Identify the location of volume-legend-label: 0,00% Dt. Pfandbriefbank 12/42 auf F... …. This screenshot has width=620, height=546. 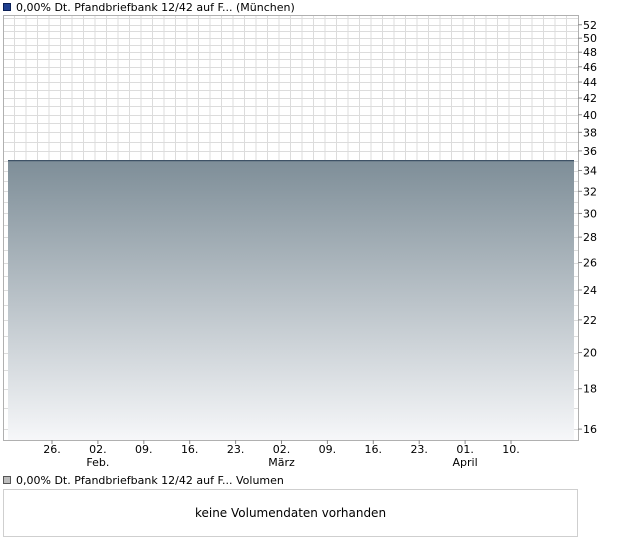
(150, 480).